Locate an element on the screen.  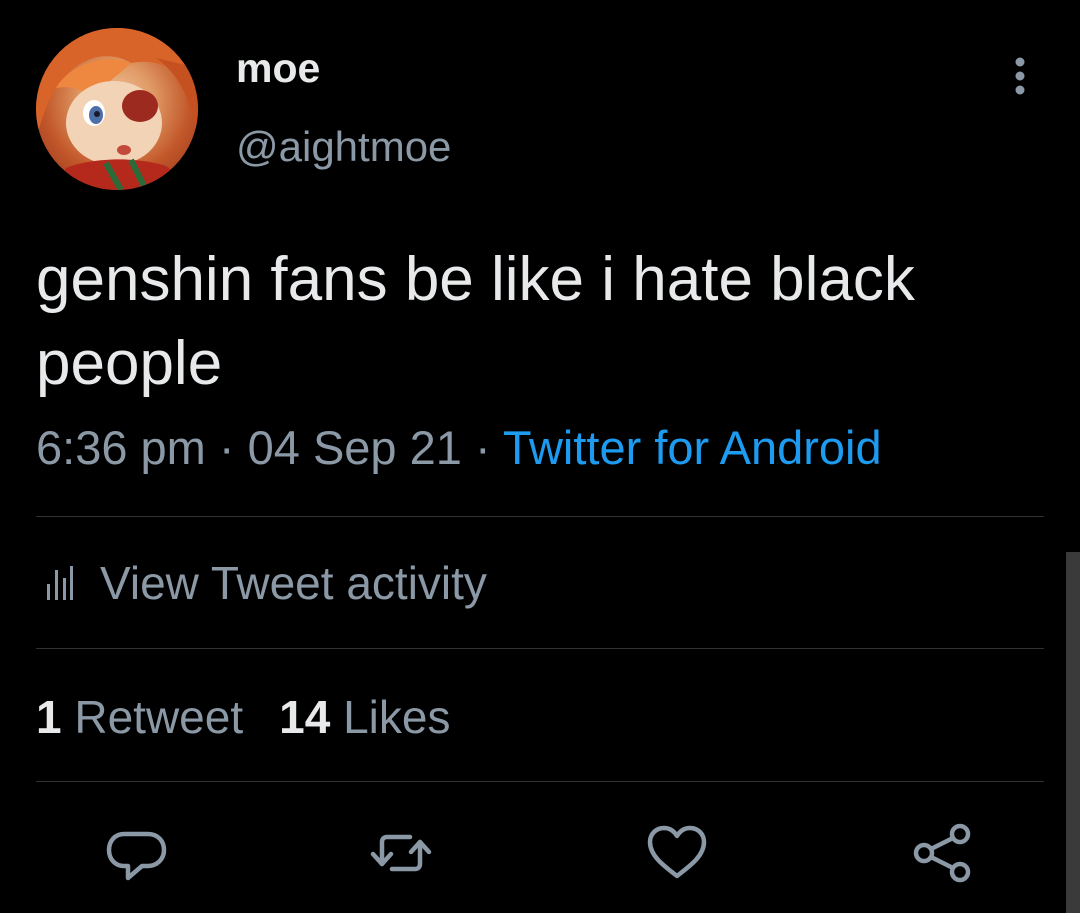
view-tweet-activity-button: View Tweet activity is located at coordinates (266, 583).